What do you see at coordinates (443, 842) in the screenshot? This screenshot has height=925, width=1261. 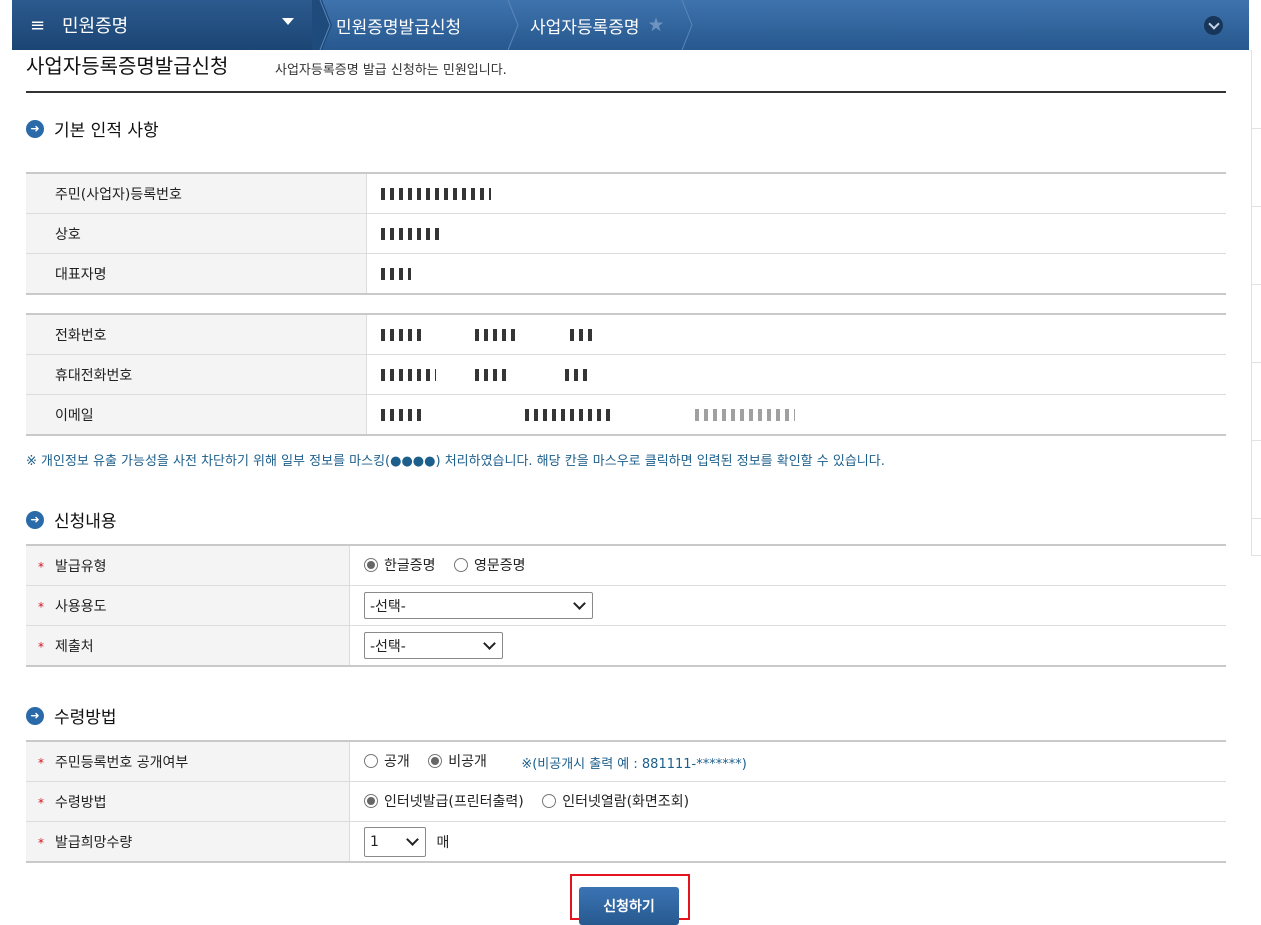 I see `quantity-unit: 매` at bounding box center [443, 842].